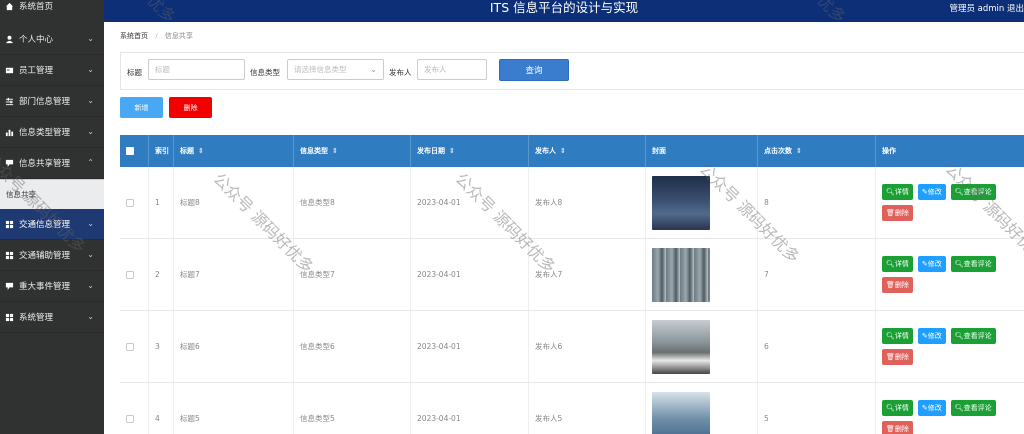  I want to click on header-label: 信息类型, so click(314, 151).